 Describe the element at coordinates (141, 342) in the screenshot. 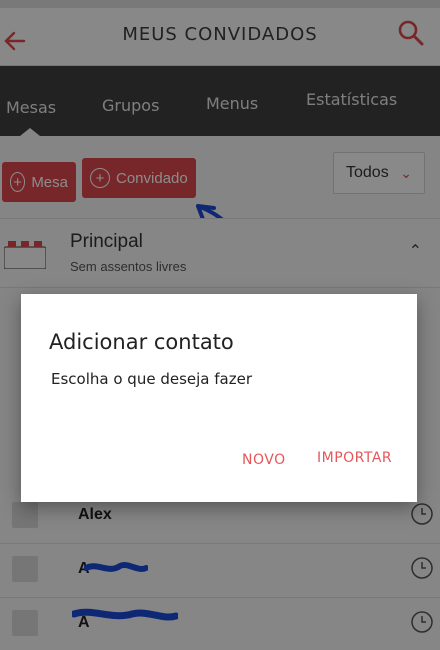

I see `dialog-title: Adicionar contato` at that location.